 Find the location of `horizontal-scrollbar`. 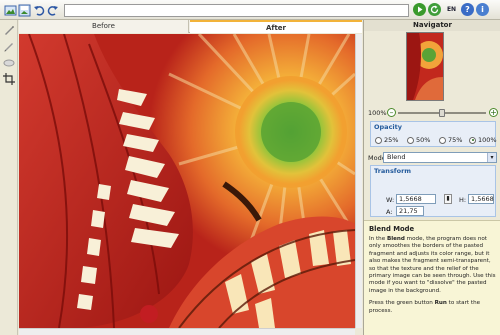

horizontal-scrollbar is located at coordinates (187, 331).